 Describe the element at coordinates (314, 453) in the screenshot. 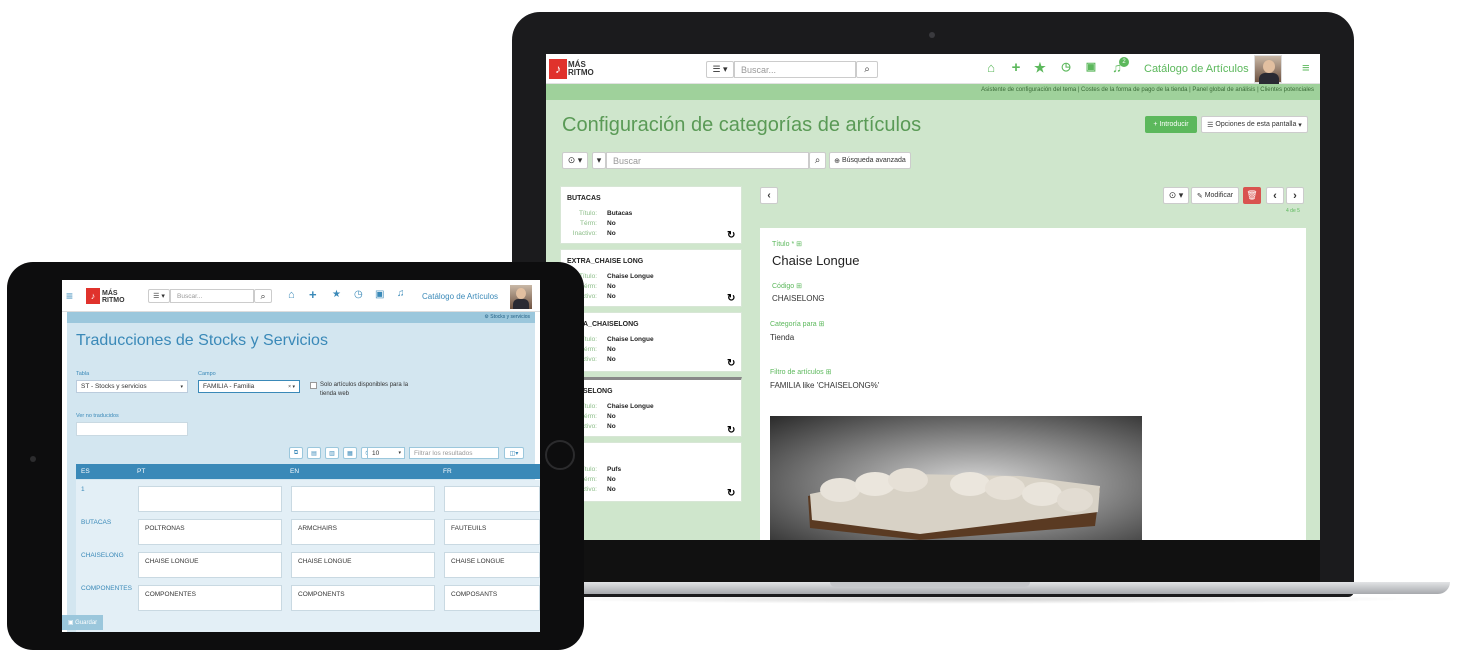

I see `csv-icon: ▤` at that location.